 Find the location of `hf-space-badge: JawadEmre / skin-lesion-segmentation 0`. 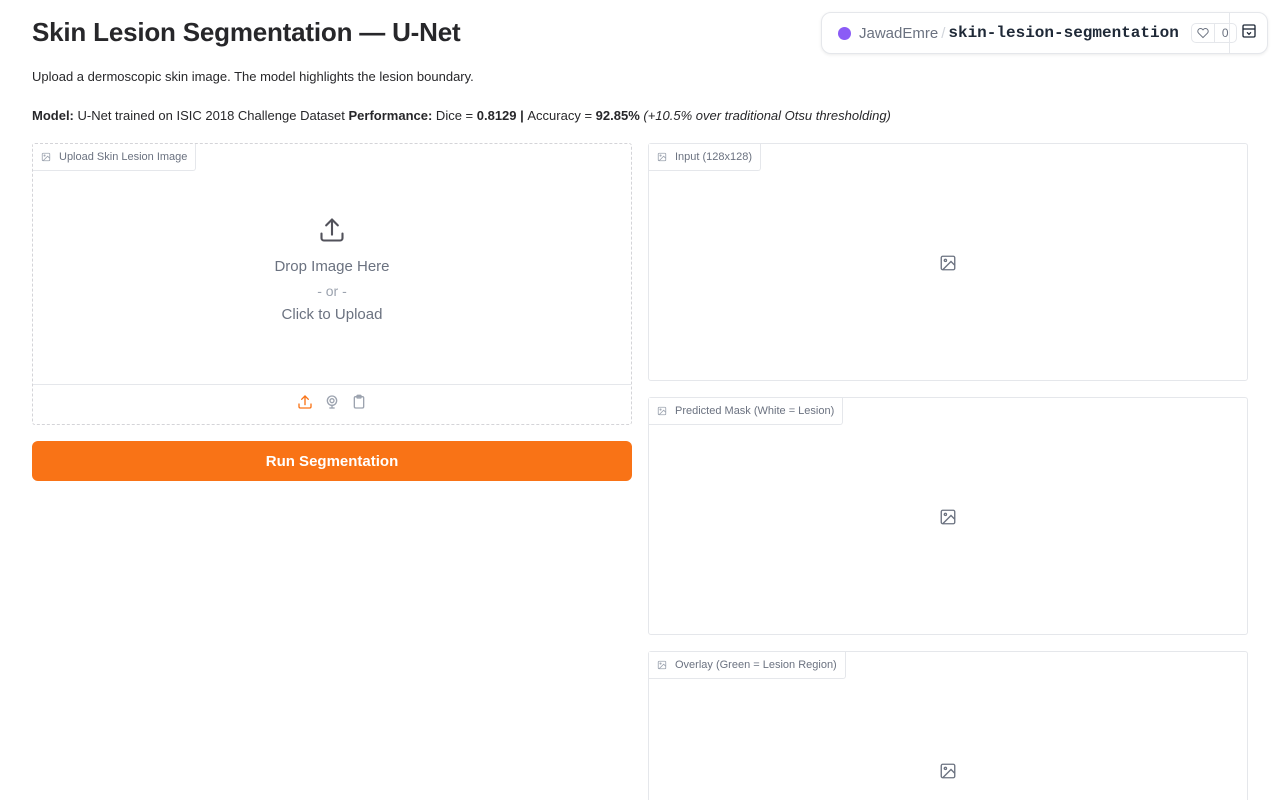

hf-space-badge: JawadEmre / skin-lesion-segmentation 0 is located at coordinates (1044, 33).